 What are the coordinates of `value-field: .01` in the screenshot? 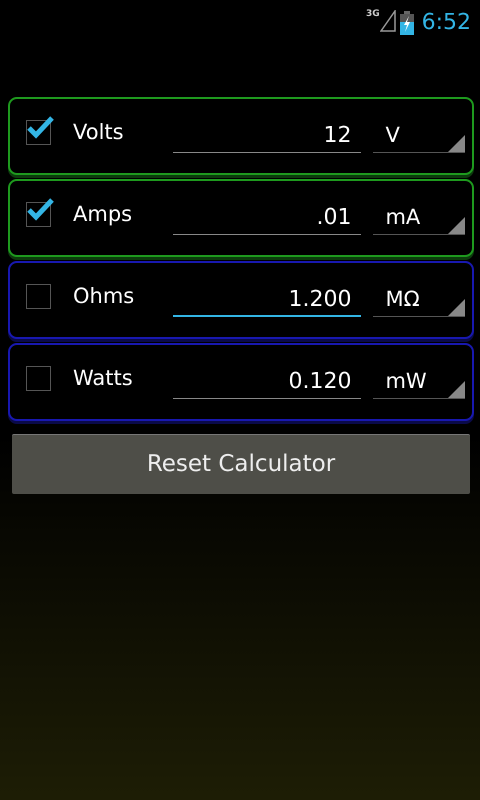 It's located at (267, 218).